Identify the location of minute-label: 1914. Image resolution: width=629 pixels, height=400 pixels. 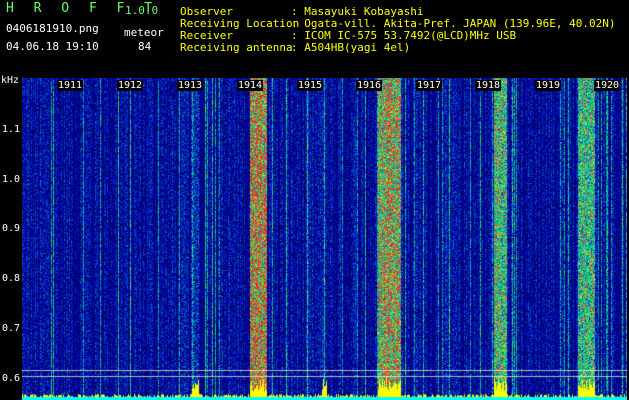
(250, 85).